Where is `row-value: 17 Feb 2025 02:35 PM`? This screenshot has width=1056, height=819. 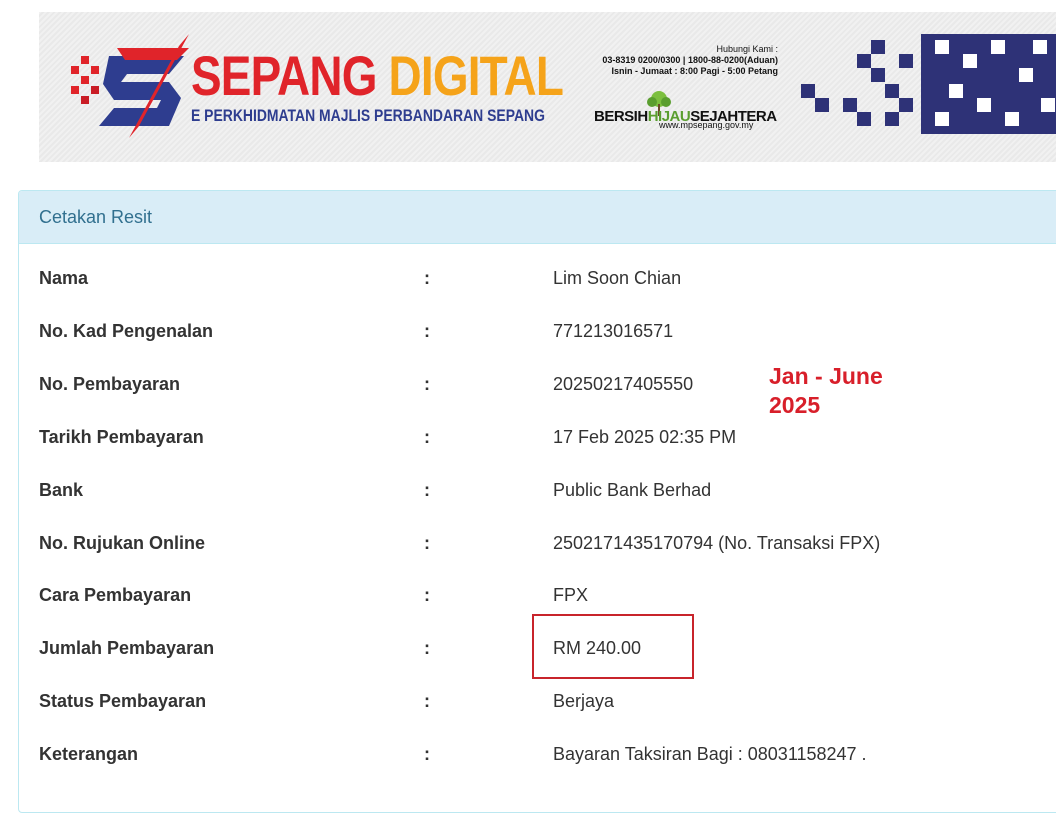 row-value: 17 Feb 2025 02:35 PM is located at coordinates (645, 437).